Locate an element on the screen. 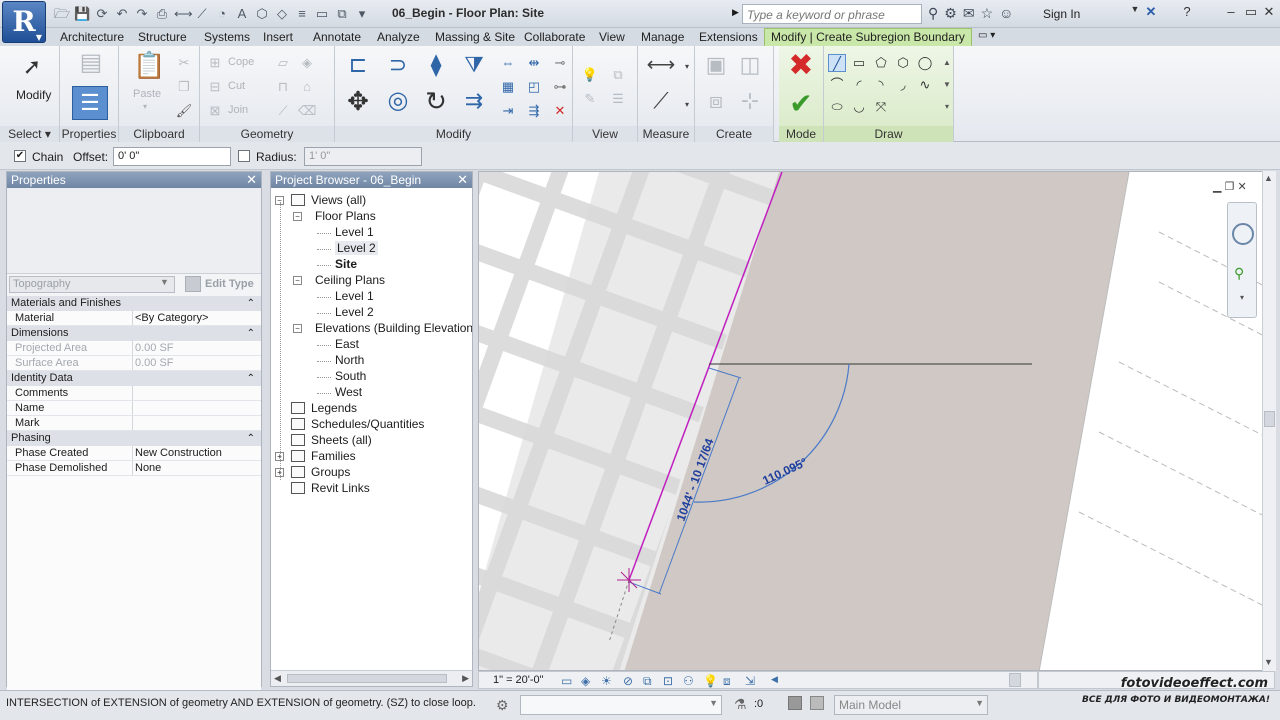  view-scale: 1" = 20'-0" is located at coordinates (518, 680).